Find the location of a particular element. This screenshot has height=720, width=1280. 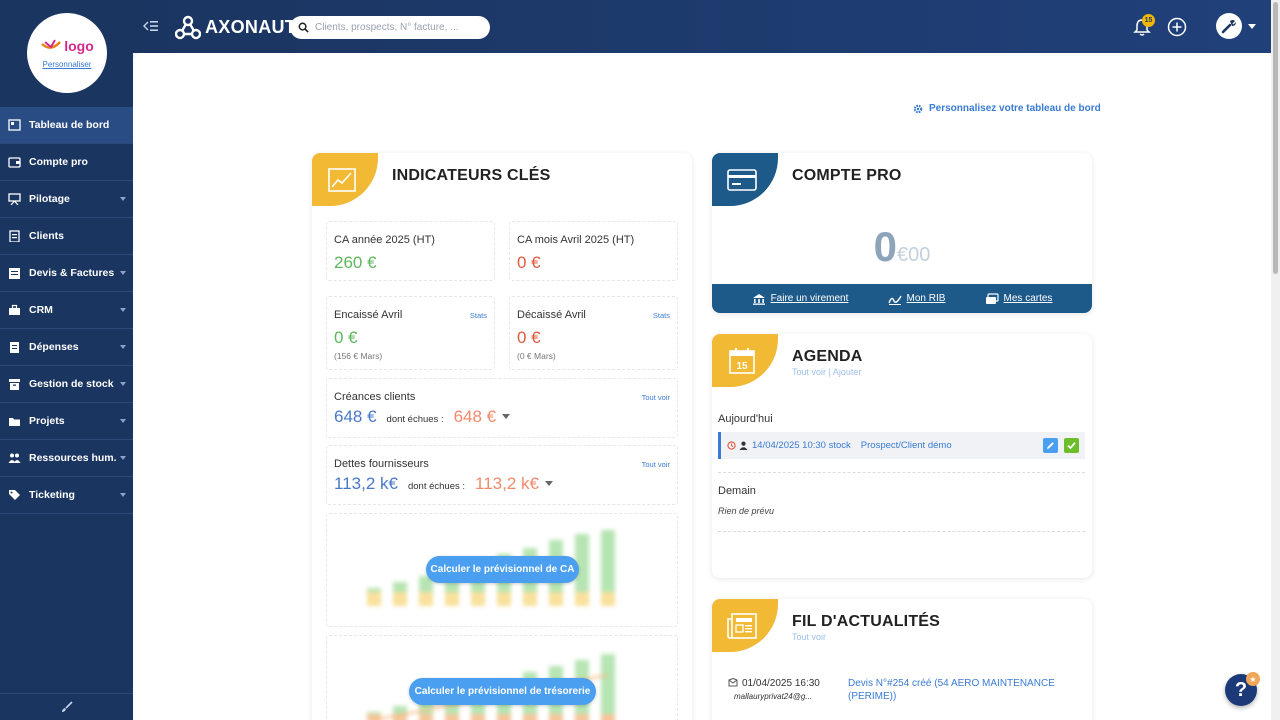

edit-event-button is located at coordinates (1050, 445).